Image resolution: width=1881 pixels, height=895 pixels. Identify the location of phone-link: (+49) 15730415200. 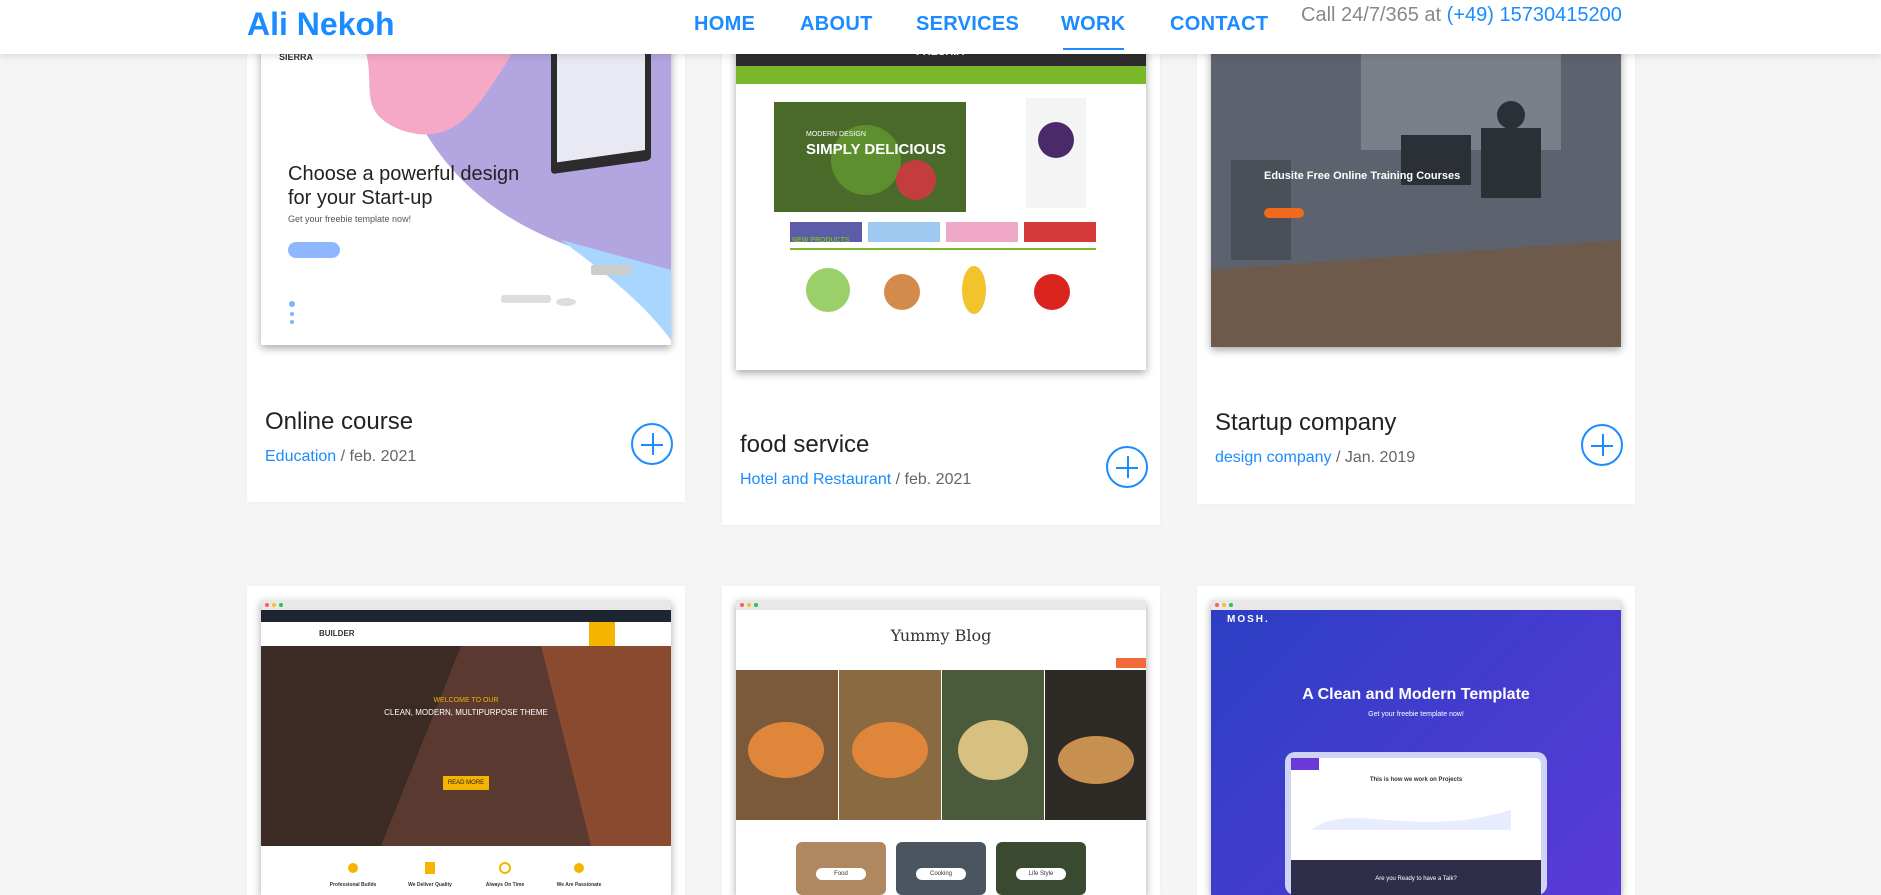
(1534, 15).